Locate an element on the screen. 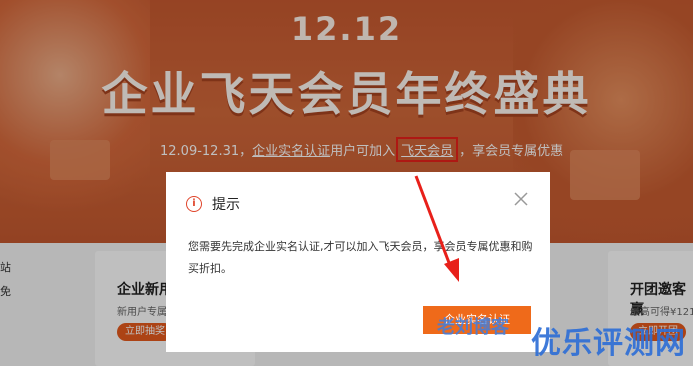 The height and width of the screenshot is (366, 693). annotation-arrow is located at coordinates (436, 228).